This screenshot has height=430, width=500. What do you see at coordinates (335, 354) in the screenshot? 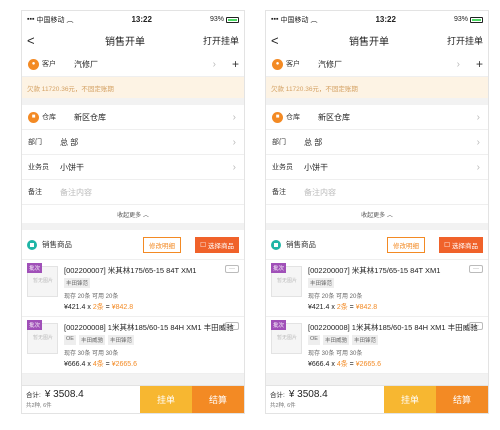
I see `stock-info: 现存 30条 可用 30条` at bounding box center [335, 354].